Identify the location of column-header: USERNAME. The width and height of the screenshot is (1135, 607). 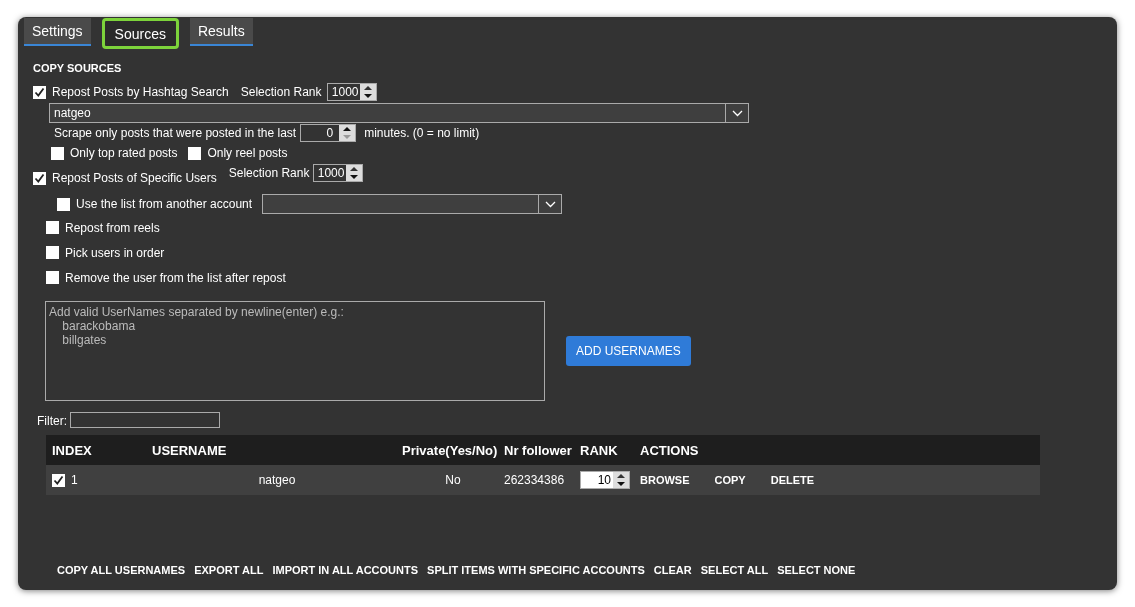
(190, 450).